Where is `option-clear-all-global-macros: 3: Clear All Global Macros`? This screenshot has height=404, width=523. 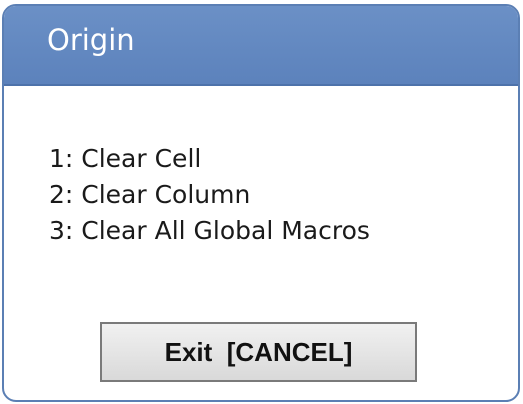
option-clear-all-global-macros: 3: Clear All Global Macros is located at coordinates (209, 231).